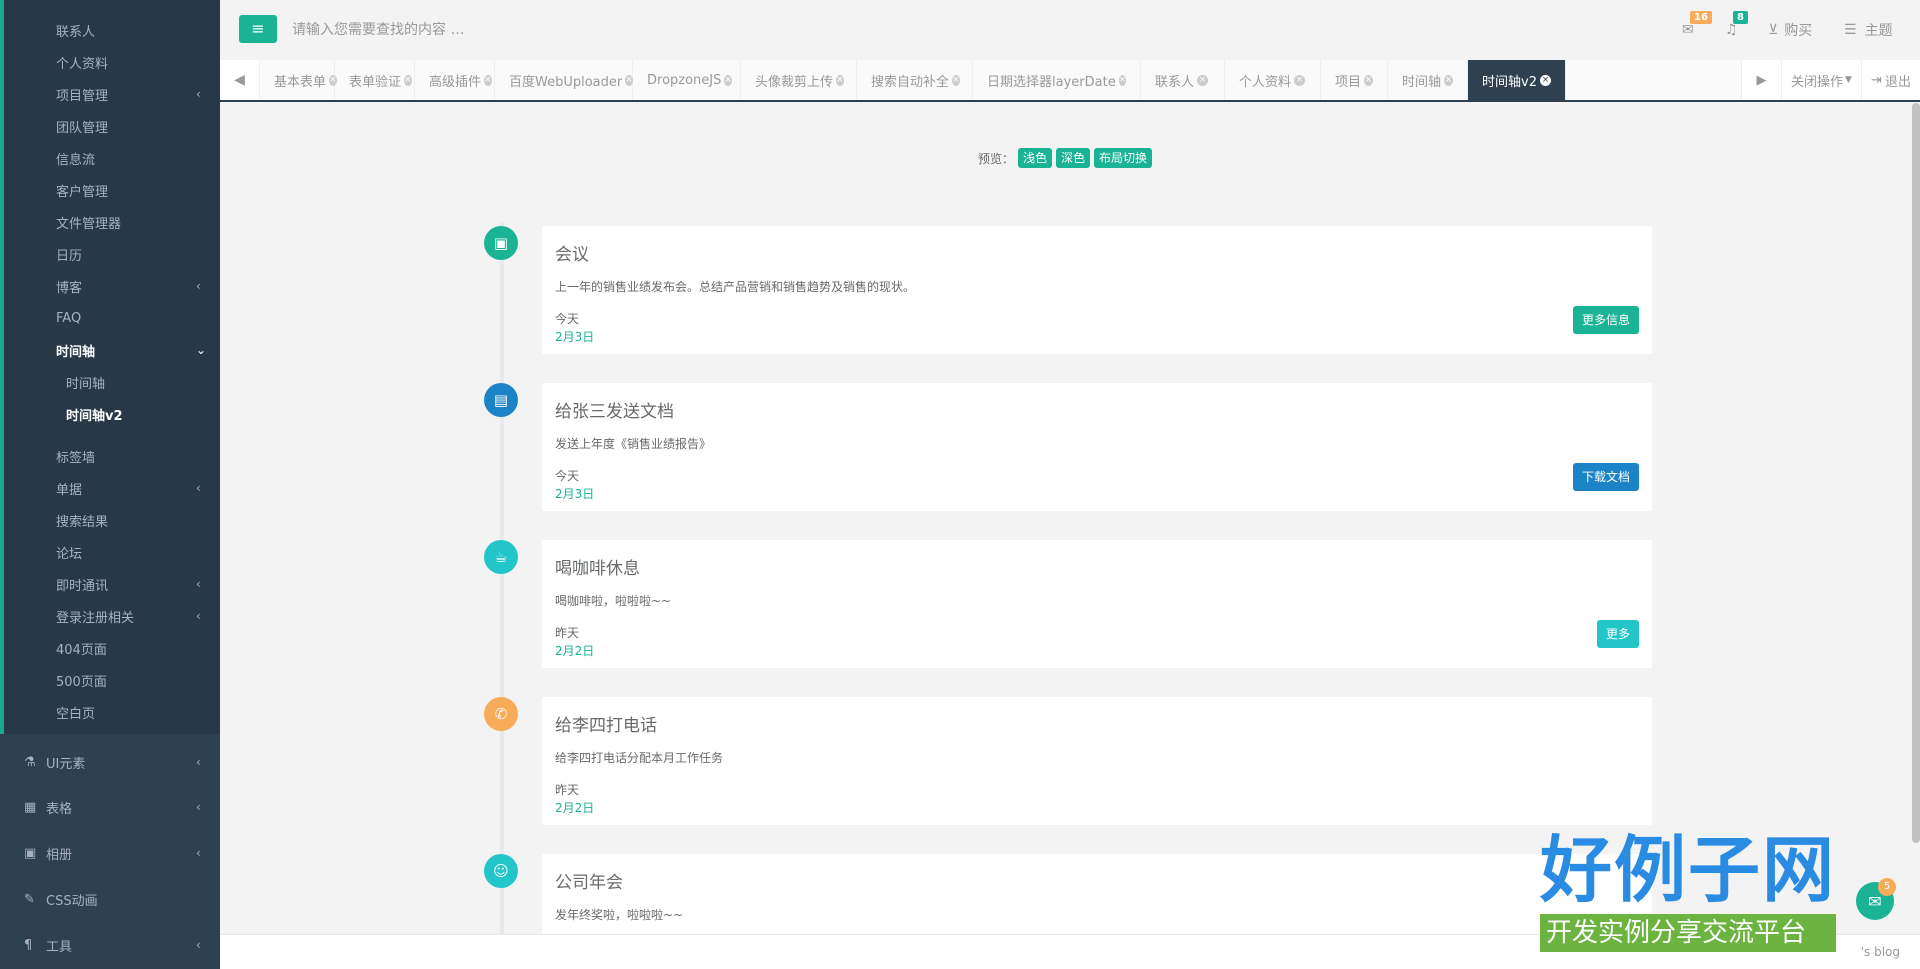 The height and width of the screenshot is (969, 1920). I want to click on caret-down-icon: ▼, so click(1848, 80).